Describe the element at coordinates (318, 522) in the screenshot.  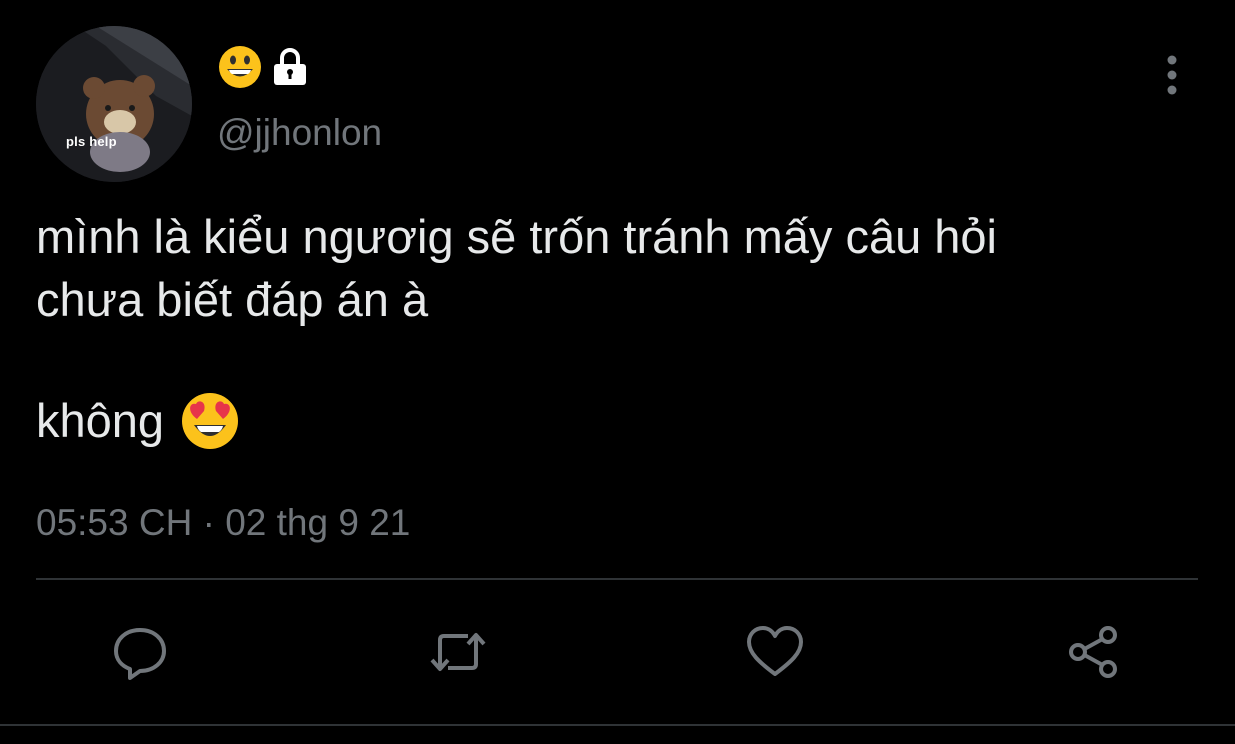
I see `tweet-date: 02 thg 9 21` at that location.